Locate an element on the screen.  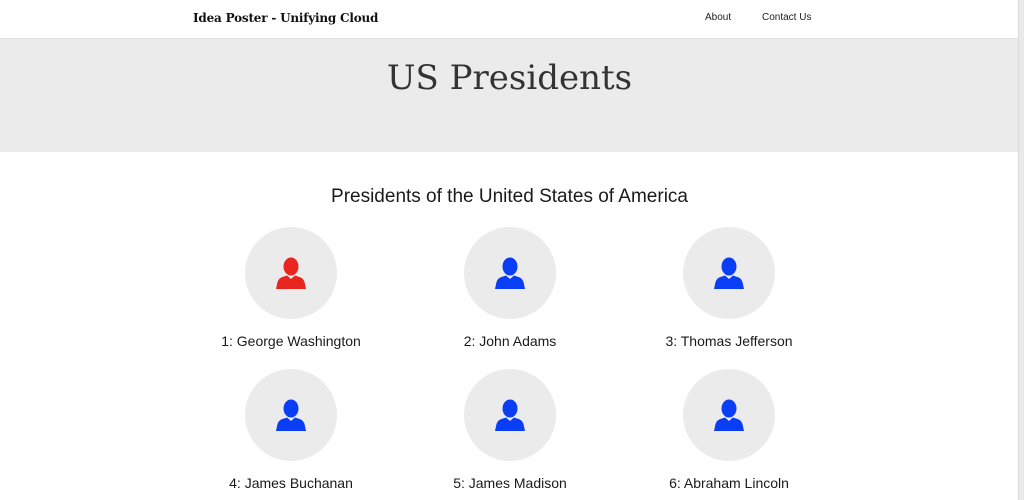
president-card: 5: James Madison is located at coordinates (510, 430).